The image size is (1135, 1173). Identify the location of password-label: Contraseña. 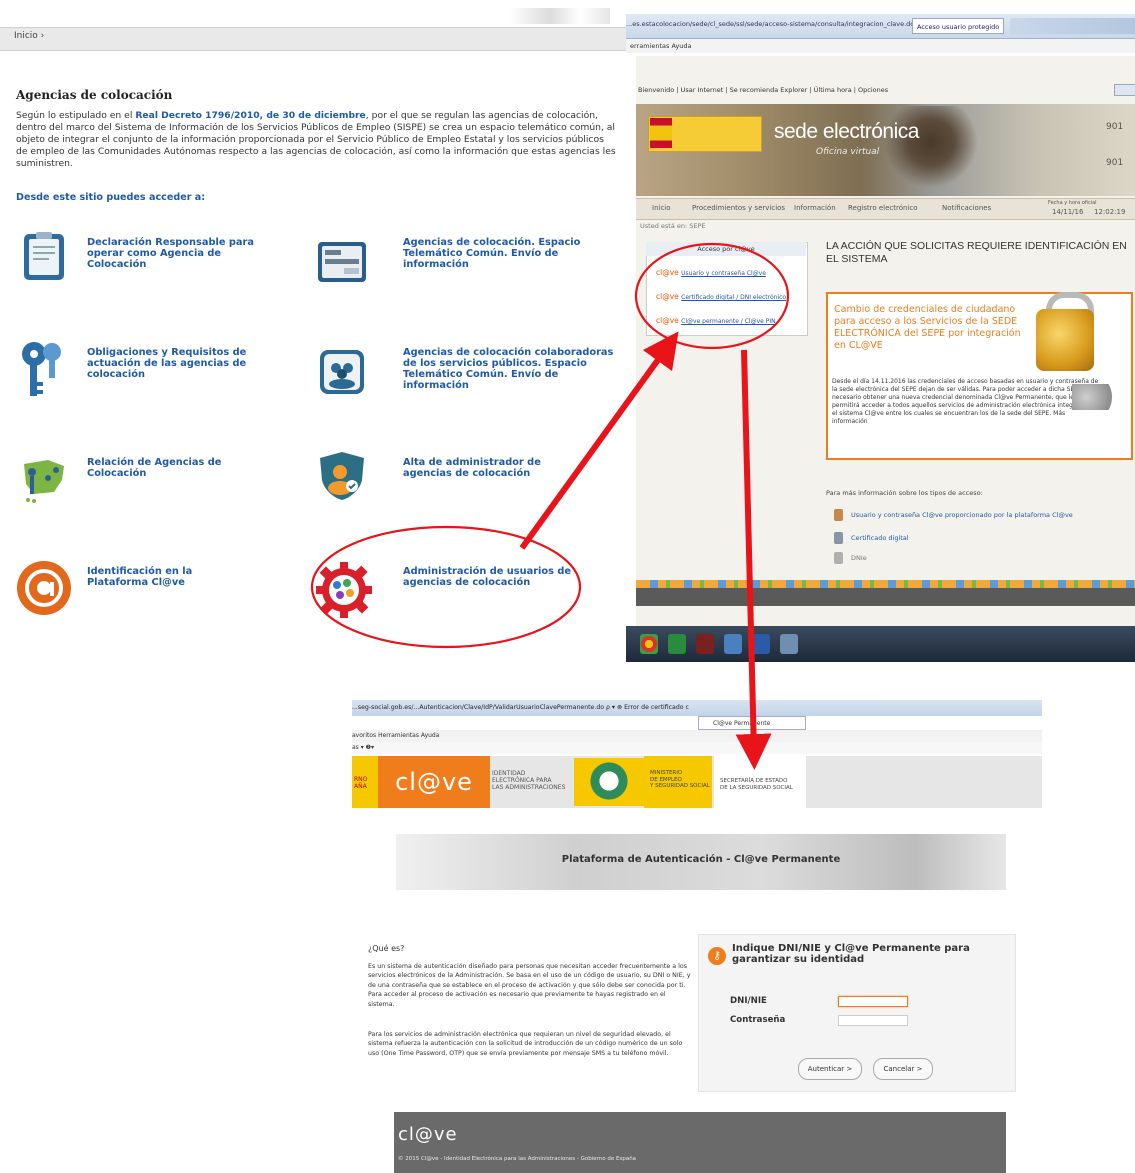
(758, 1020).